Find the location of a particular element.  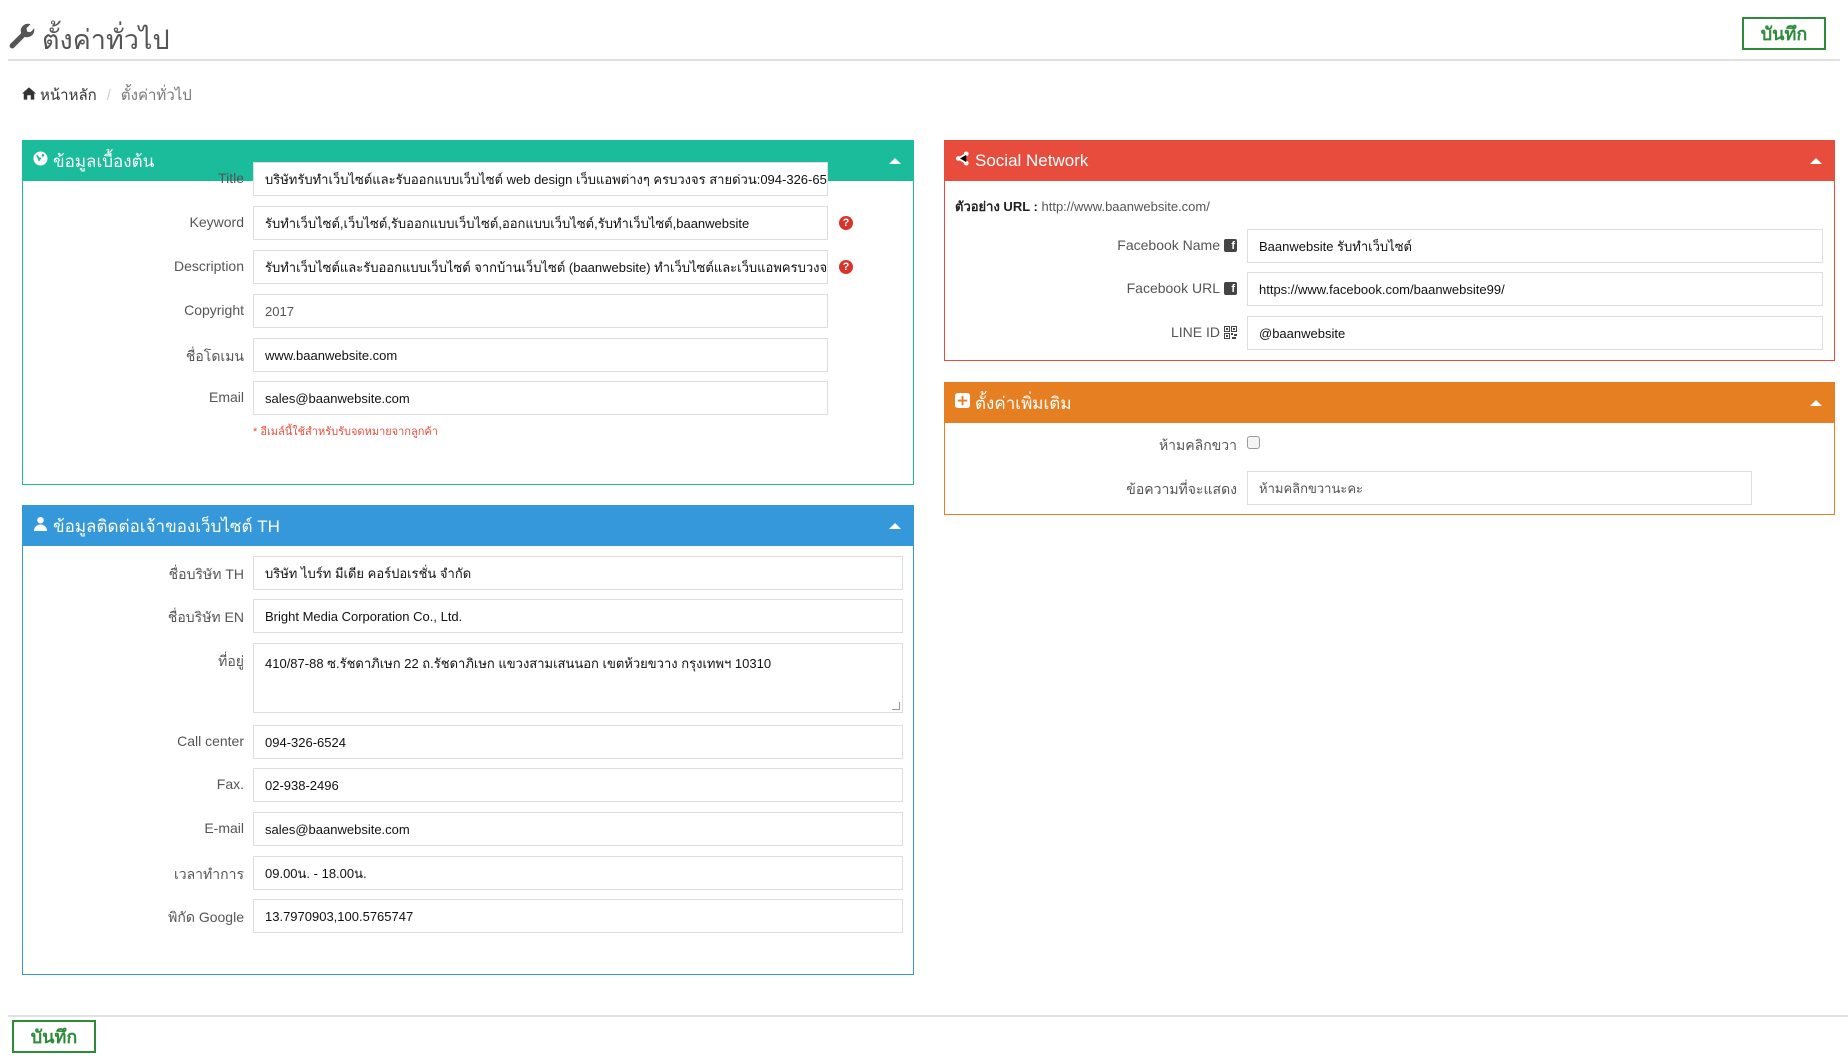

business-hours-input: 09.00น. - 18.00น. is located at coordinates (578, 873).